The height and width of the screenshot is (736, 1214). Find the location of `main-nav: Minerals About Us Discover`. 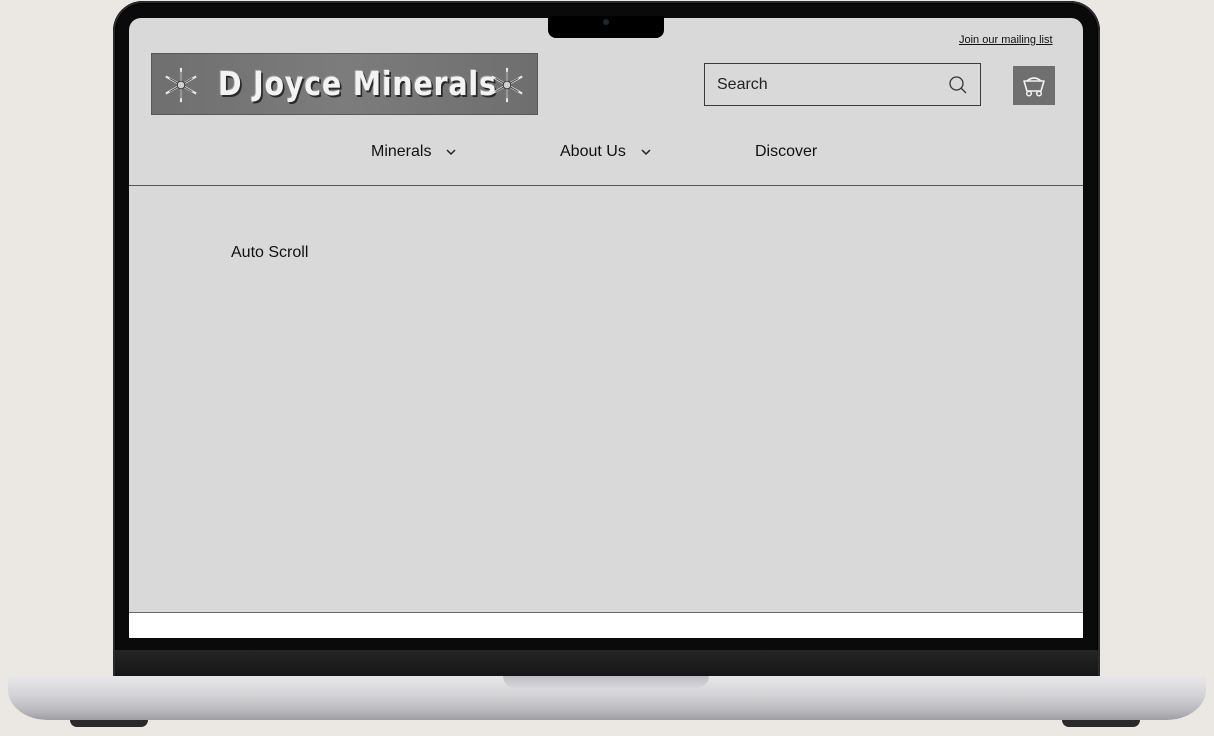

main-nav: Minerals About Us Discover is located at coordinates (606, 156).